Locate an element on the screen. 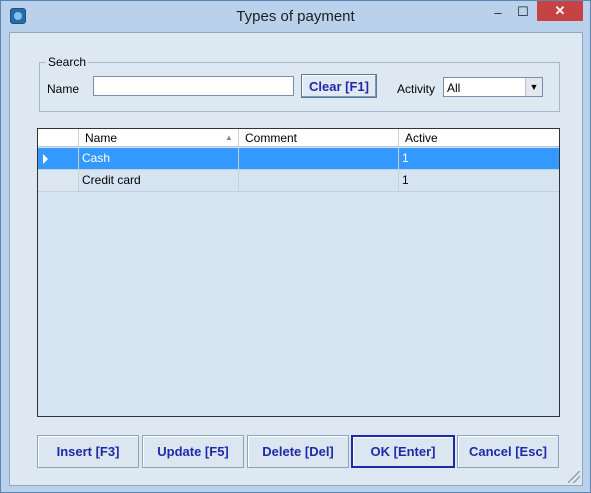 The image size is (591, 493). table-row: Cash 1 is located at coordinates (298, 159).